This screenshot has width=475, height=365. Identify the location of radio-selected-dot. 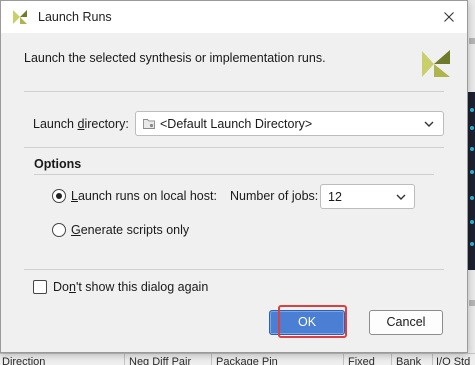
(59, 196).